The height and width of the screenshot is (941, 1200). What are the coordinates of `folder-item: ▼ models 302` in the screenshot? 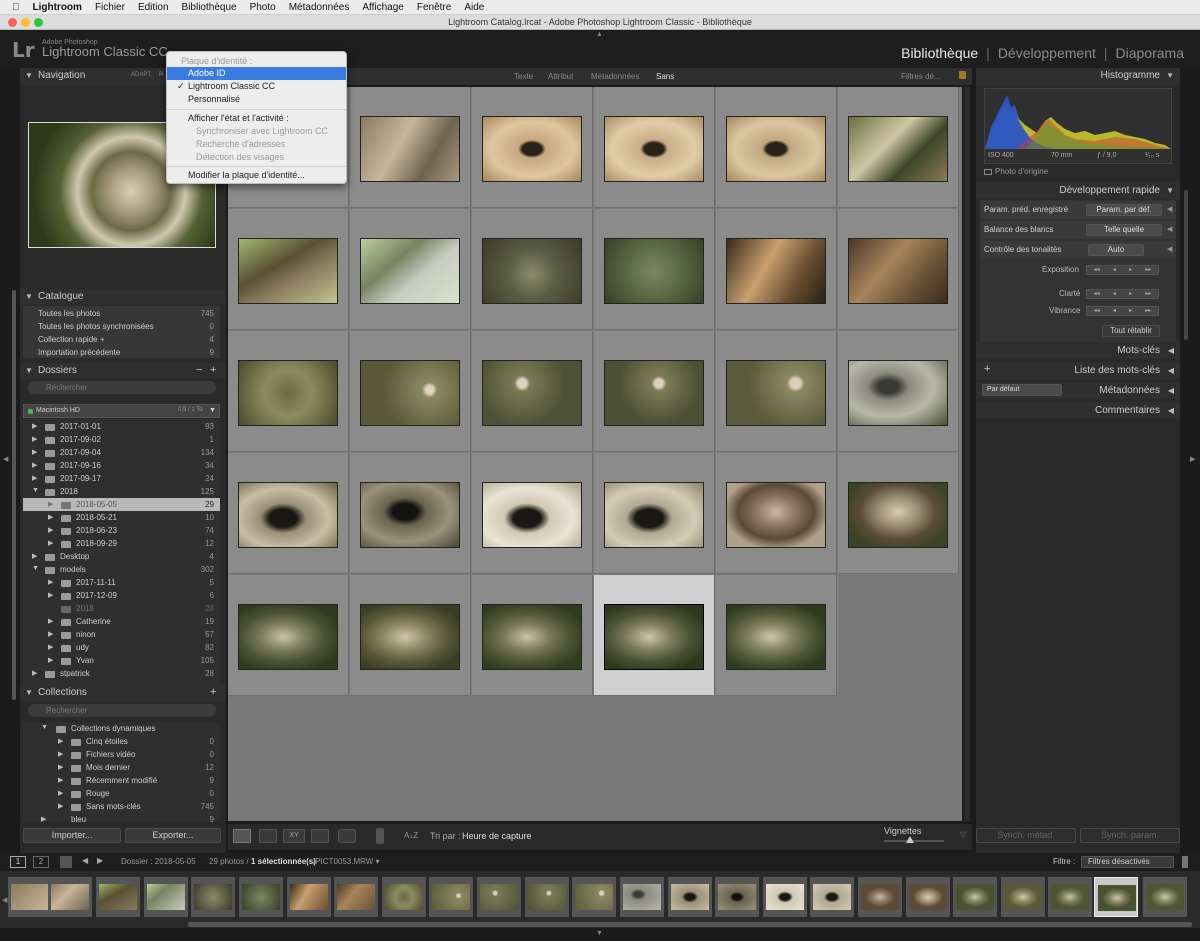 It's located at (121, 569).